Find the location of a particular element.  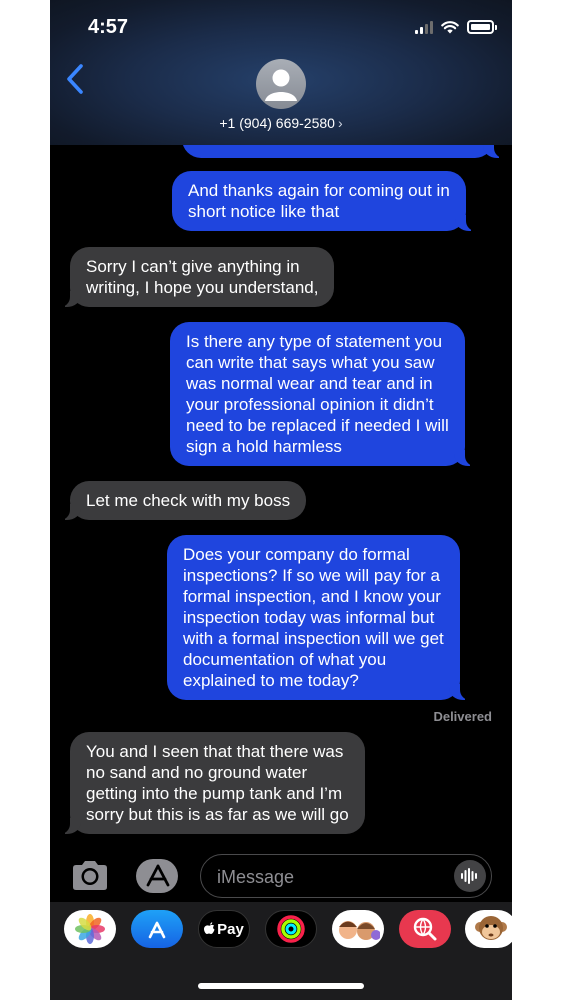

right-margin is located at coordinates (537, 500).